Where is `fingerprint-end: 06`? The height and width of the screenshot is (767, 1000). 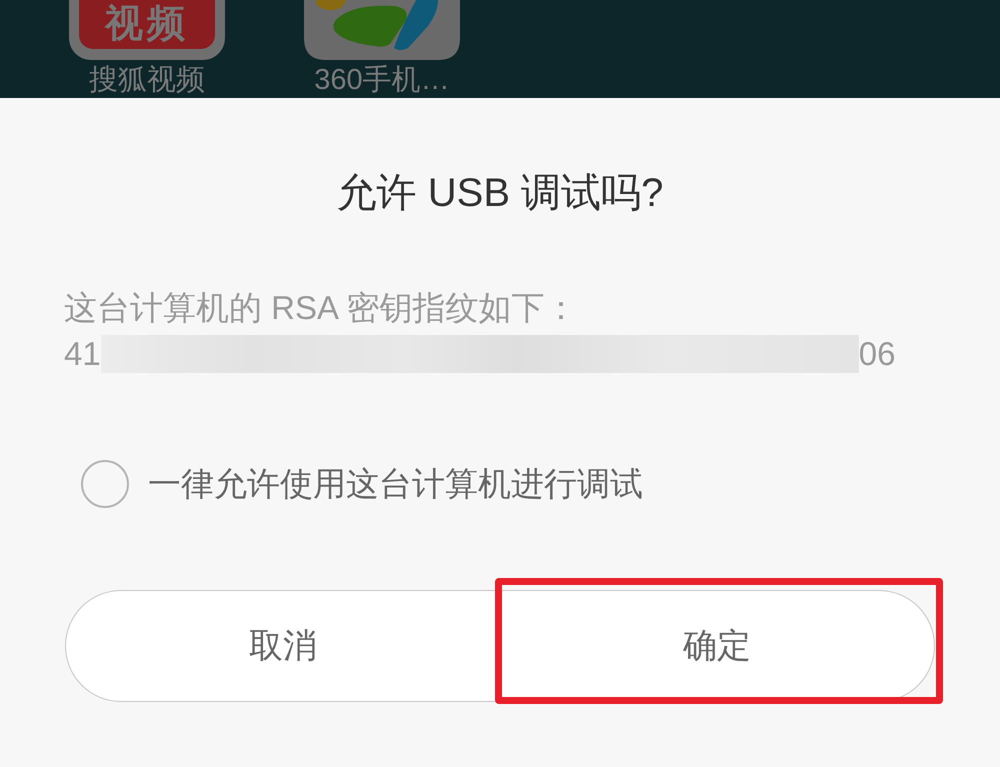
fingerprint-end: 06 is located at coordinates (877, 354).